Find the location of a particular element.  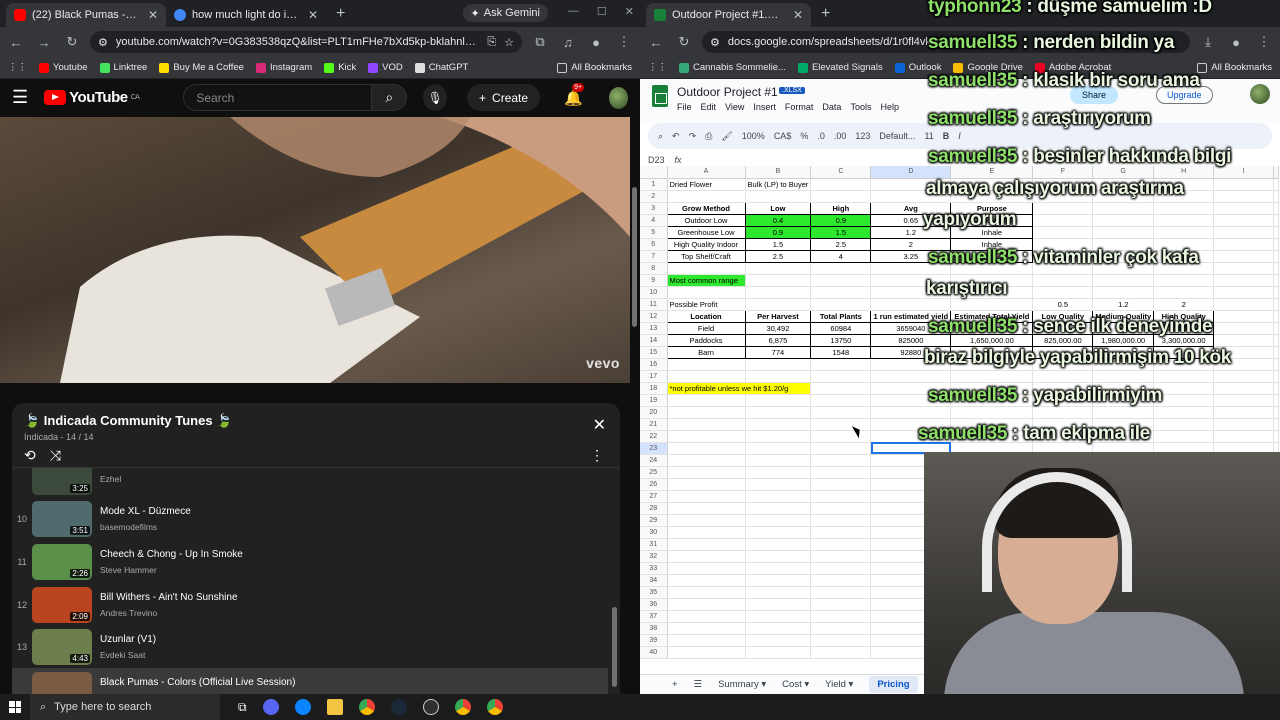

menu-item-insert: Insert is located at coordinates (764, 107).